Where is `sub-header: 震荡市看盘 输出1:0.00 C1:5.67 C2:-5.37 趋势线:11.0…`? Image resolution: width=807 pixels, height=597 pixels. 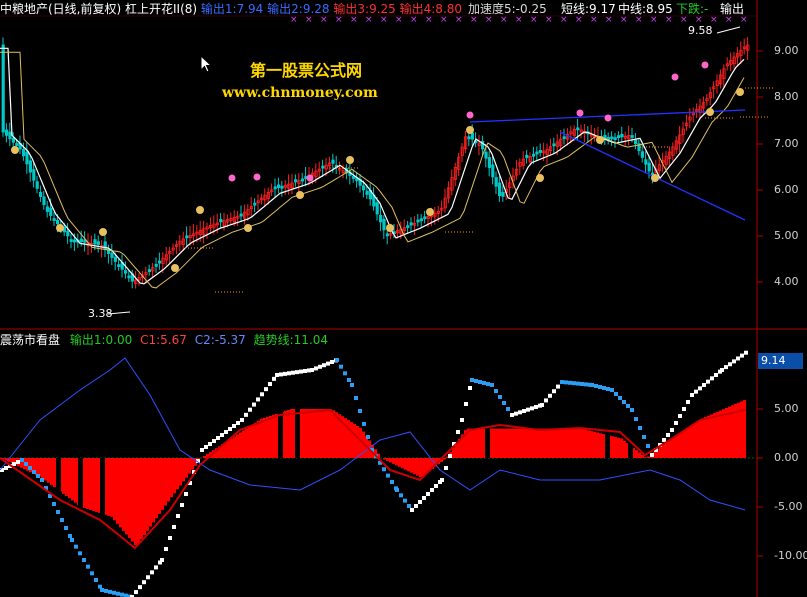
sub-header: 震荡市看盘 输出1:0.00 C1:5.67 C2:-5.37 趋势线:11.0… is located at coordinates (164, 340).